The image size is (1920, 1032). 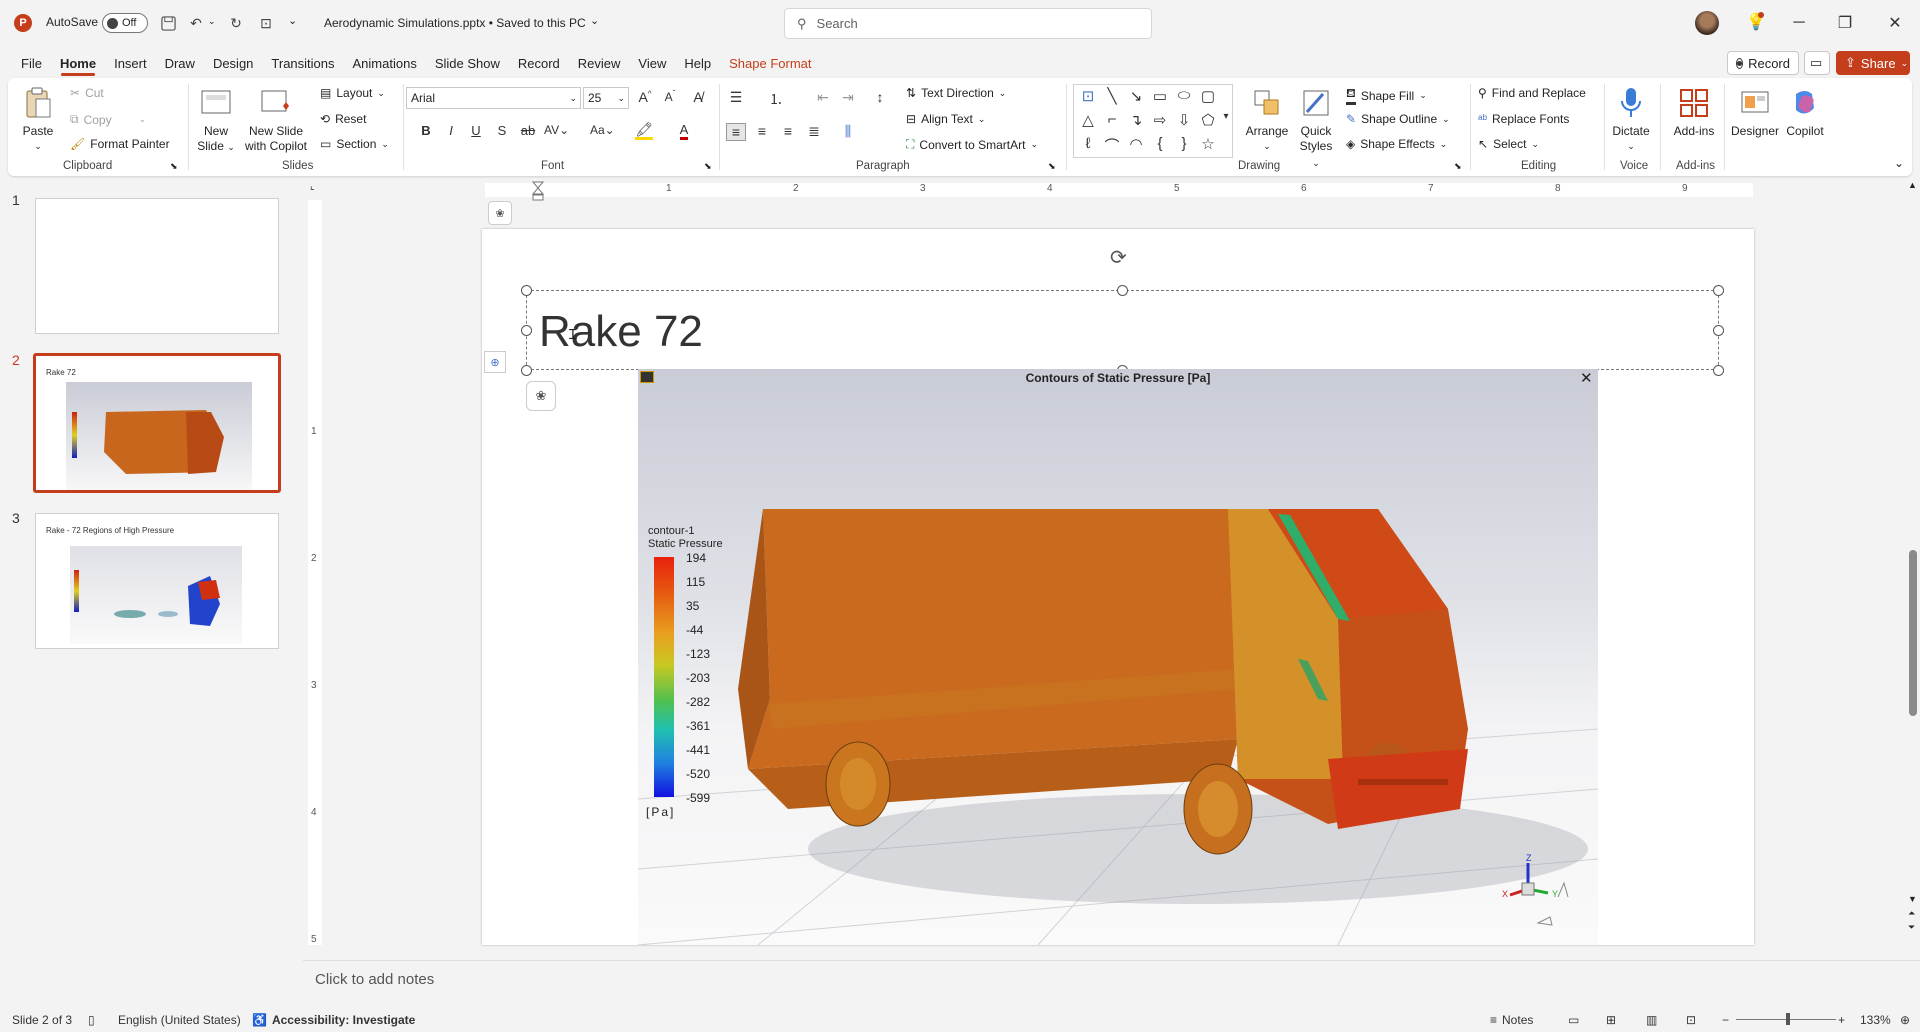 What do you see at coordinates (698, 97) in the screenshot?
I see `clear-formatting-icon: A̸` at bounding box center [698, 97].